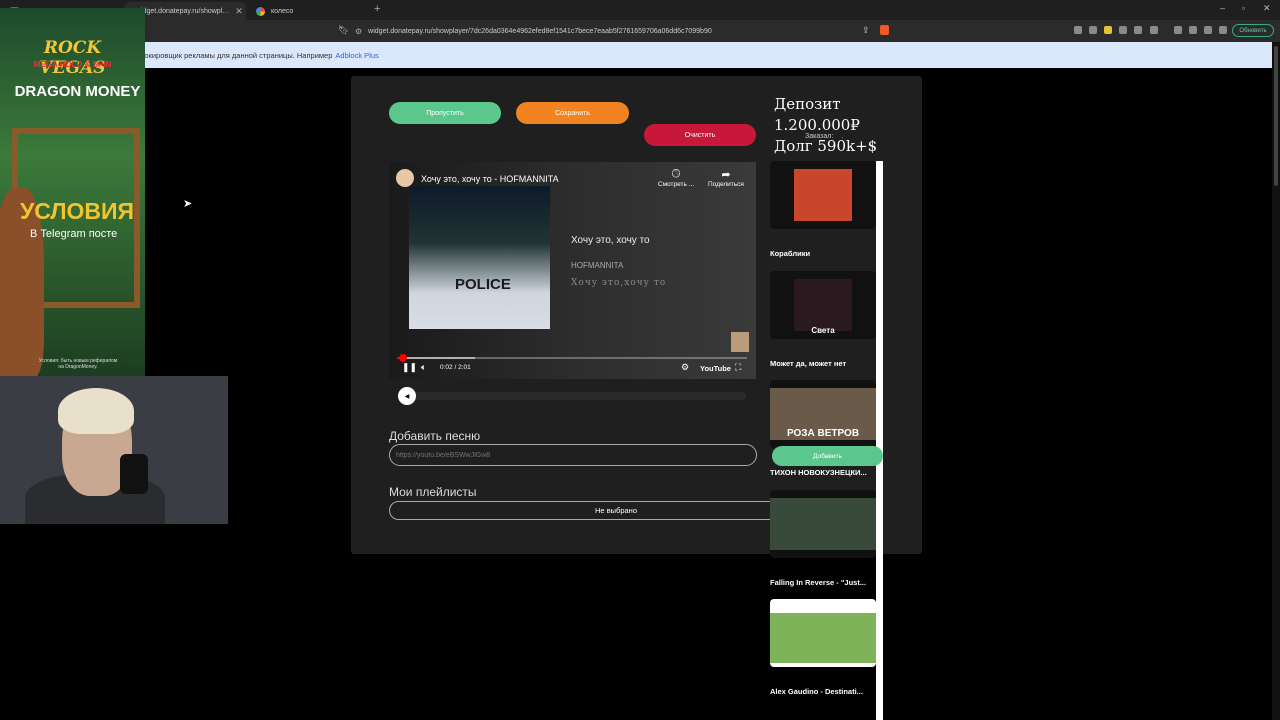  I want to click on fullscreen-icon: ⛶, so click(738, 367).